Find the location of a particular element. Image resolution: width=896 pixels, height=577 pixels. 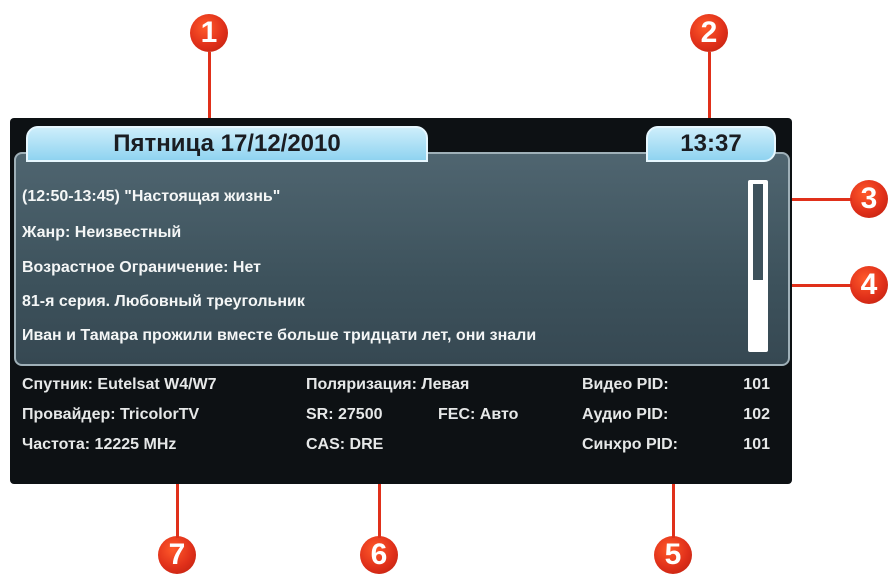

program-episode-line: 81-я серия. Любовный треугольник is located at coordinates (163, 301).